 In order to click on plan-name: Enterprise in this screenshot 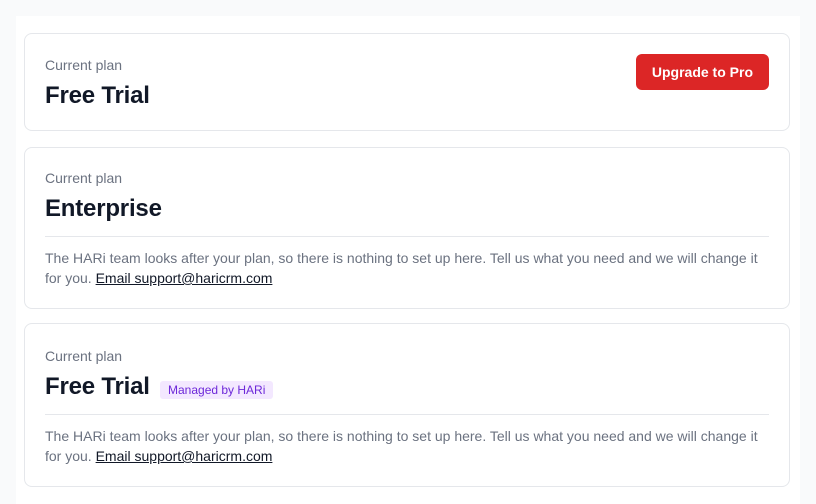, I will do `click(103, 208)`.